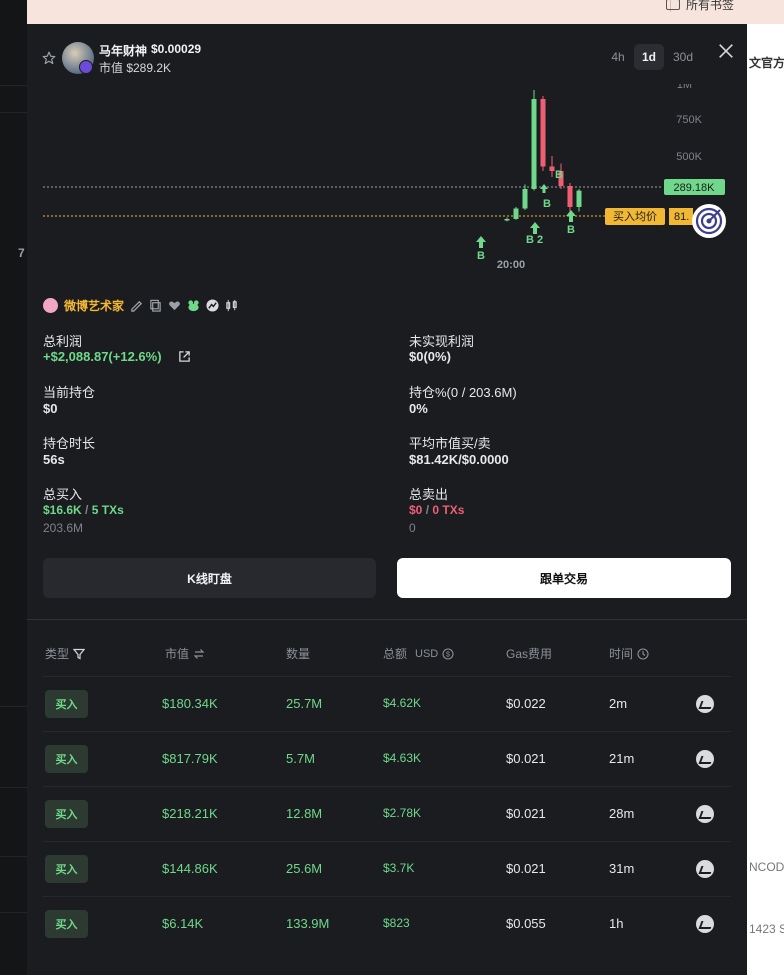 This screenshot has height=975, width=784. Describe the element at coordinates (21, 253) in the screenshot. I see `background-number: 7` at that location.